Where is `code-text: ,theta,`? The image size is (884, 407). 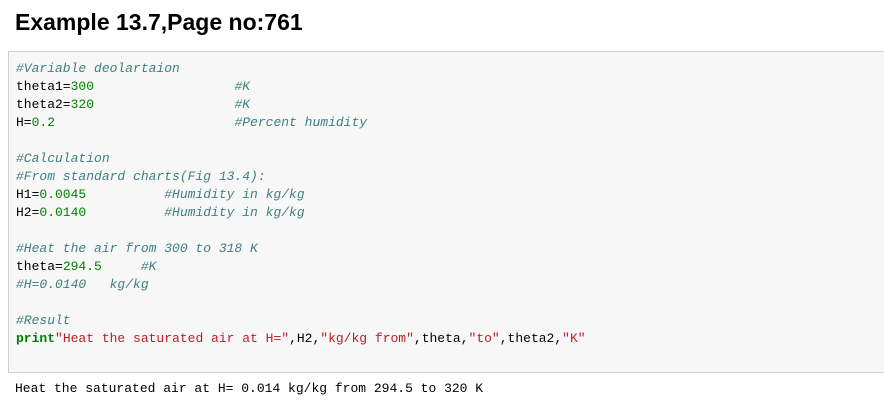 code-text: ,theta, is located at coordinates (441, 338).